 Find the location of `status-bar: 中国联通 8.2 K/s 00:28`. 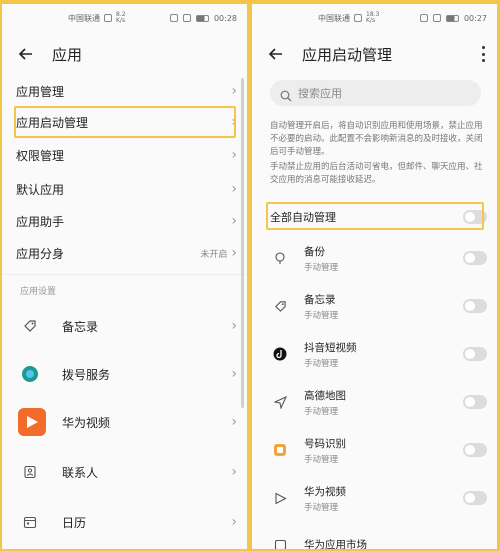

status-bar: 中国联通 8.2 K/s 00:28 is located at coordinates (124, 18).